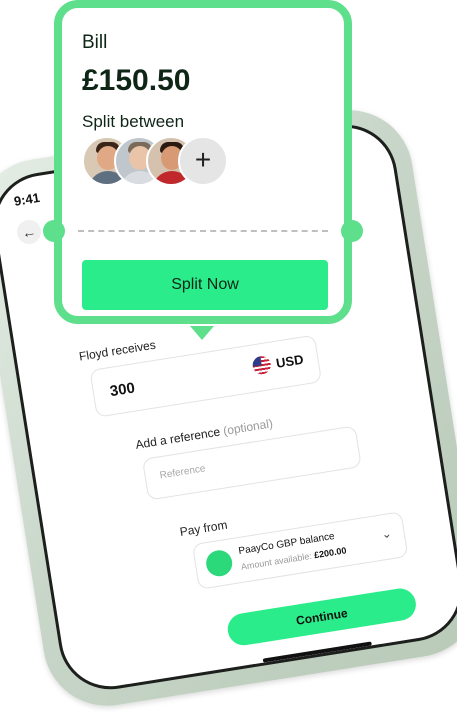 The width and height of the screenshot is (457, 715). What do you see at coordinates (133, 121) in the screenshot?
I see `split-between-label: Split between` at bounding box center [133, 121].